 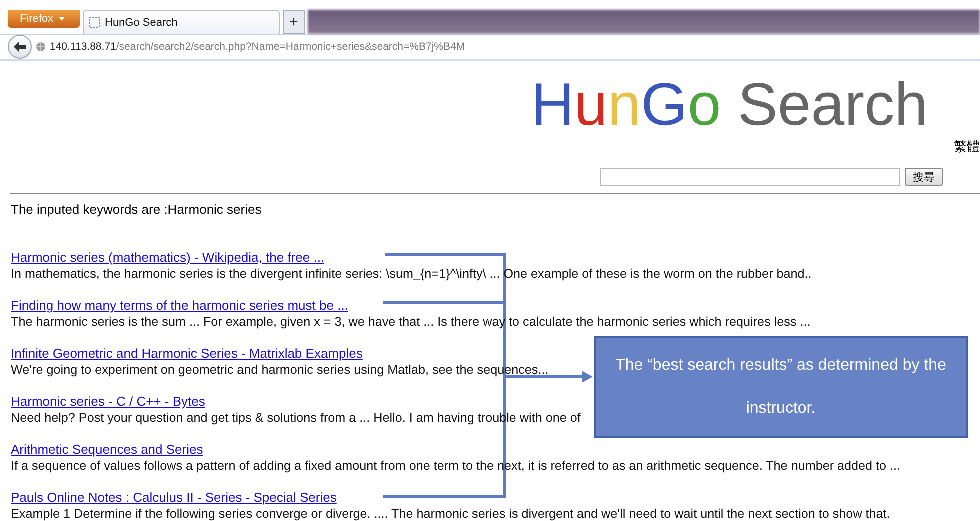 I want to click on caret-icon, so click(x=61, y=19).